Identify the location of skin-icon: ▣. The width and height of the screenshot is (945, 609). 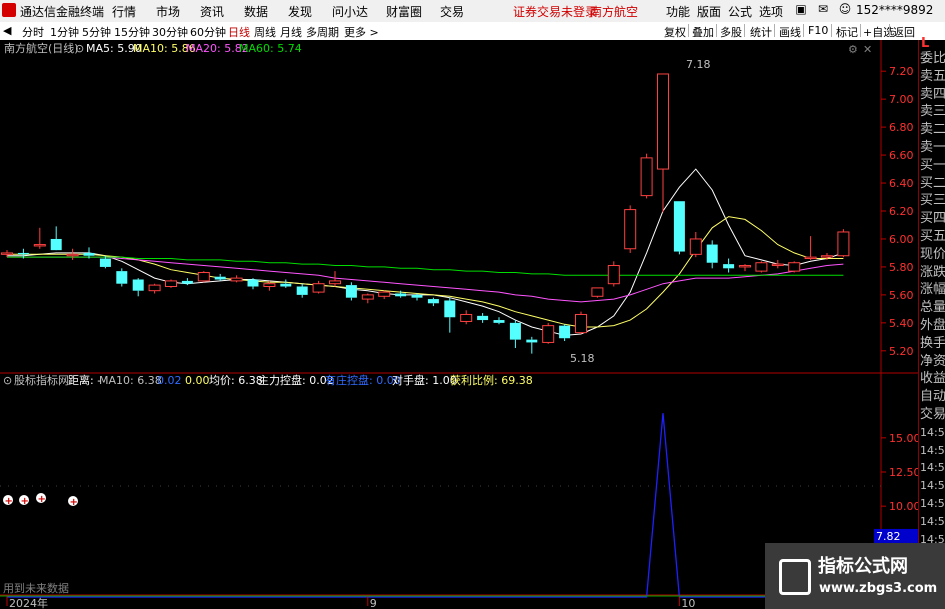
(801, 10).